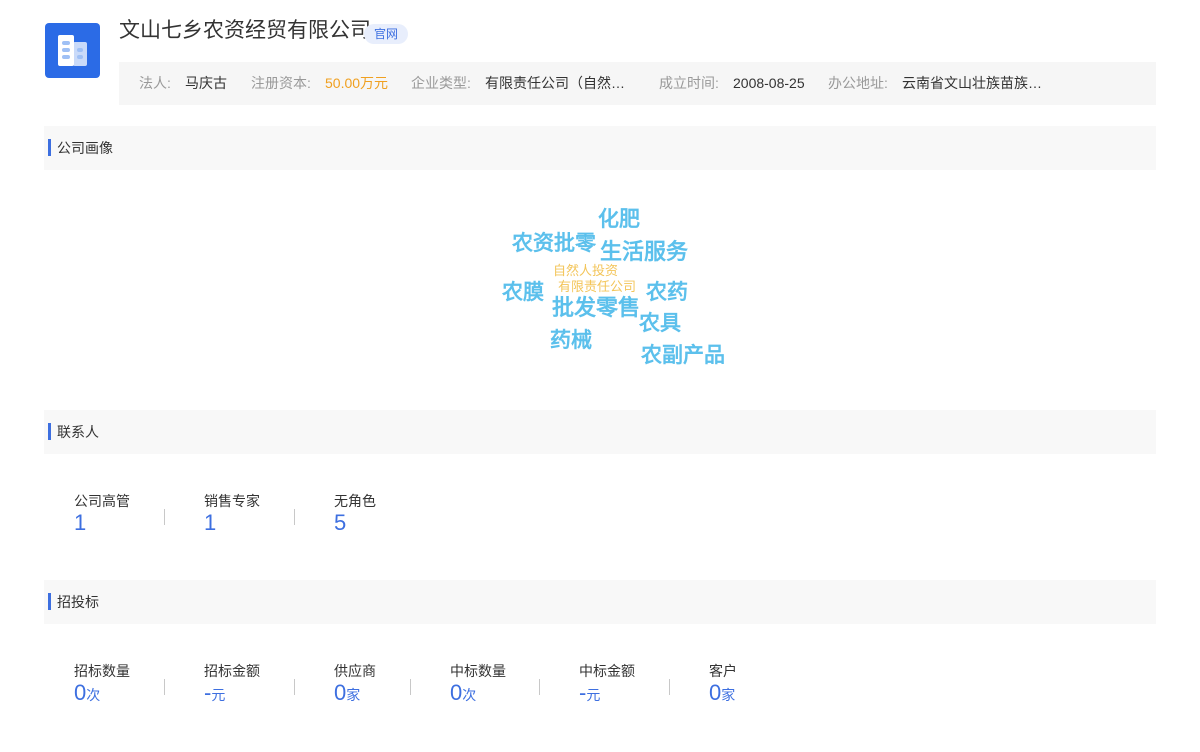 The height and width of the screenshot is (752, 1200). Describe the element at coordinates (554, 243) in the screenshot. I see `wordcloud-word: 农资批零` at that location.